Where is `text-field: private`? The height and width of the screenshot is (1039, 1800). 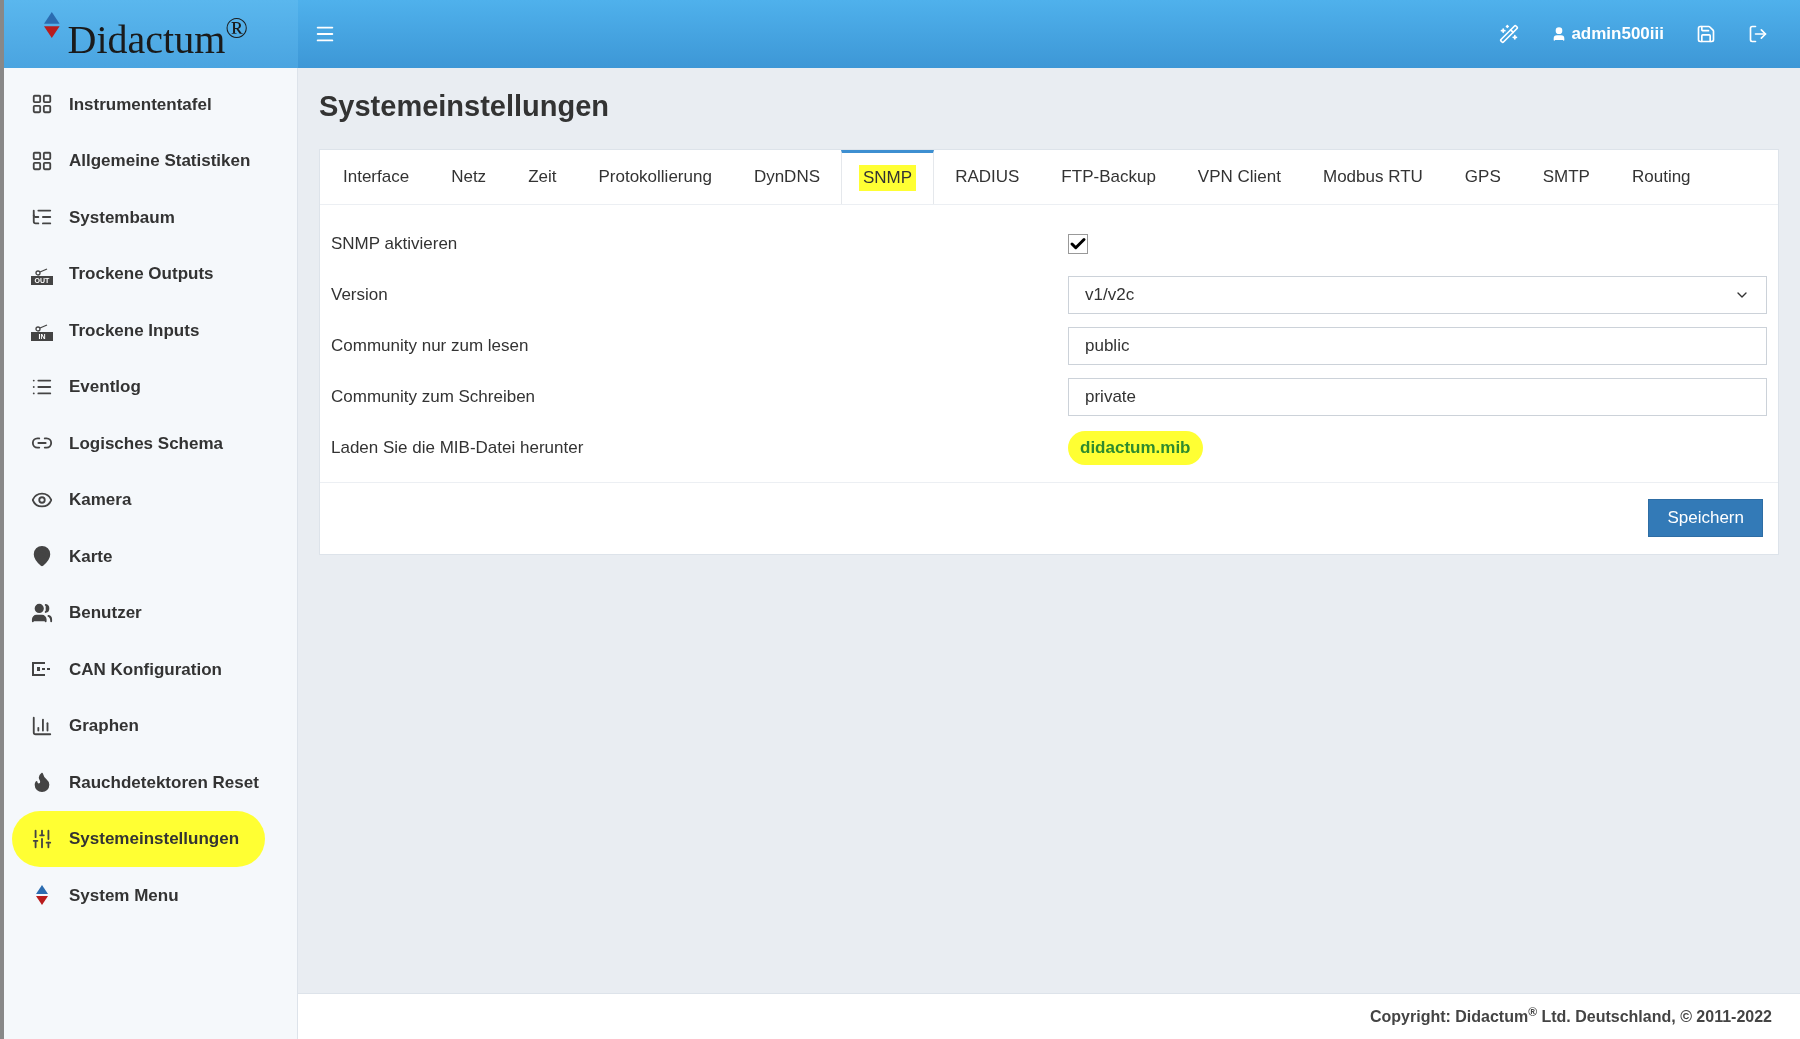
text-field: private is located at coordinates (1417, 397).